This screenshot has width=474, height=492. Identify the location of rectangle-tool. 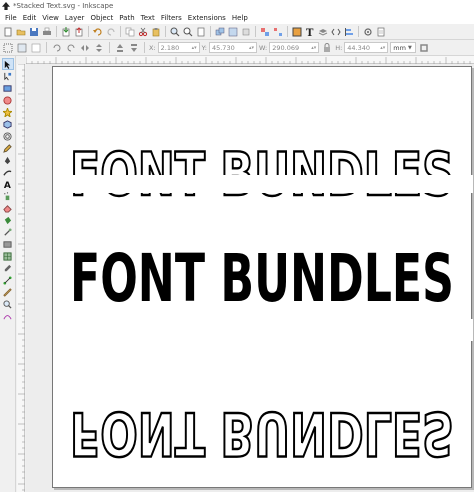
(8, 88).